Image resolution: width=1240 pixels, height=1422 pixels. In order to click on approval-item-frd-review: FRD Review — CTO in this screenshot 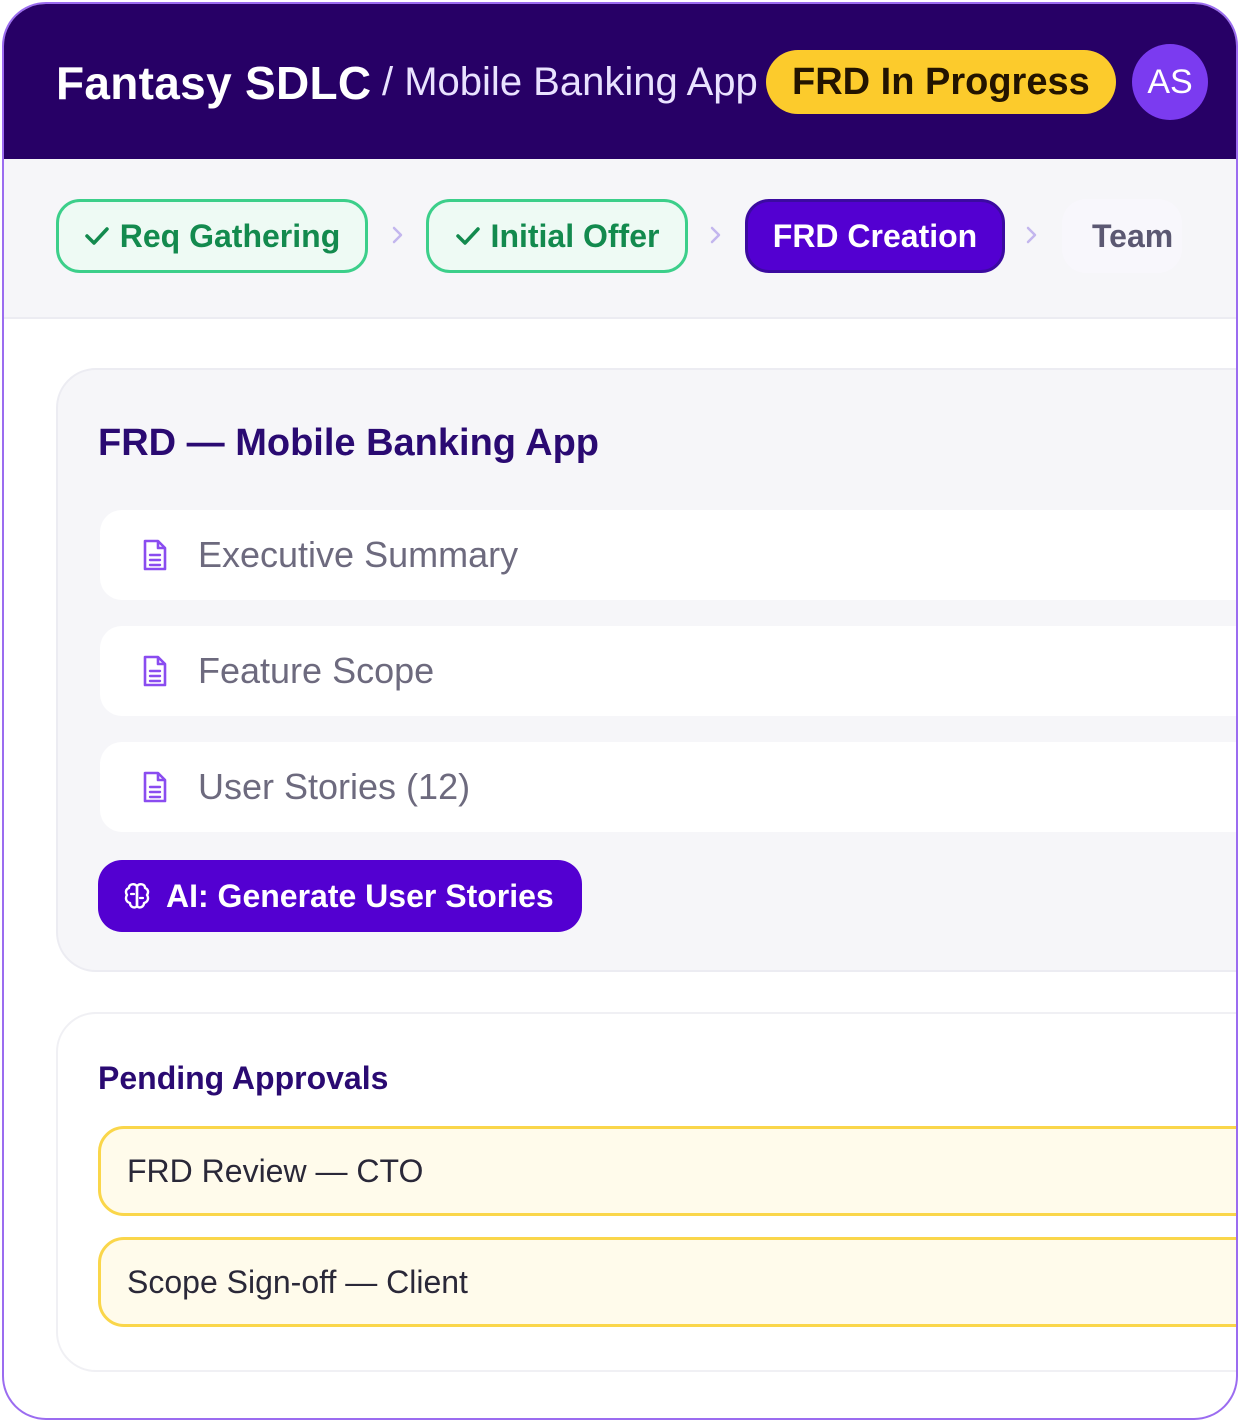, I will do `click(667, 1171)`.